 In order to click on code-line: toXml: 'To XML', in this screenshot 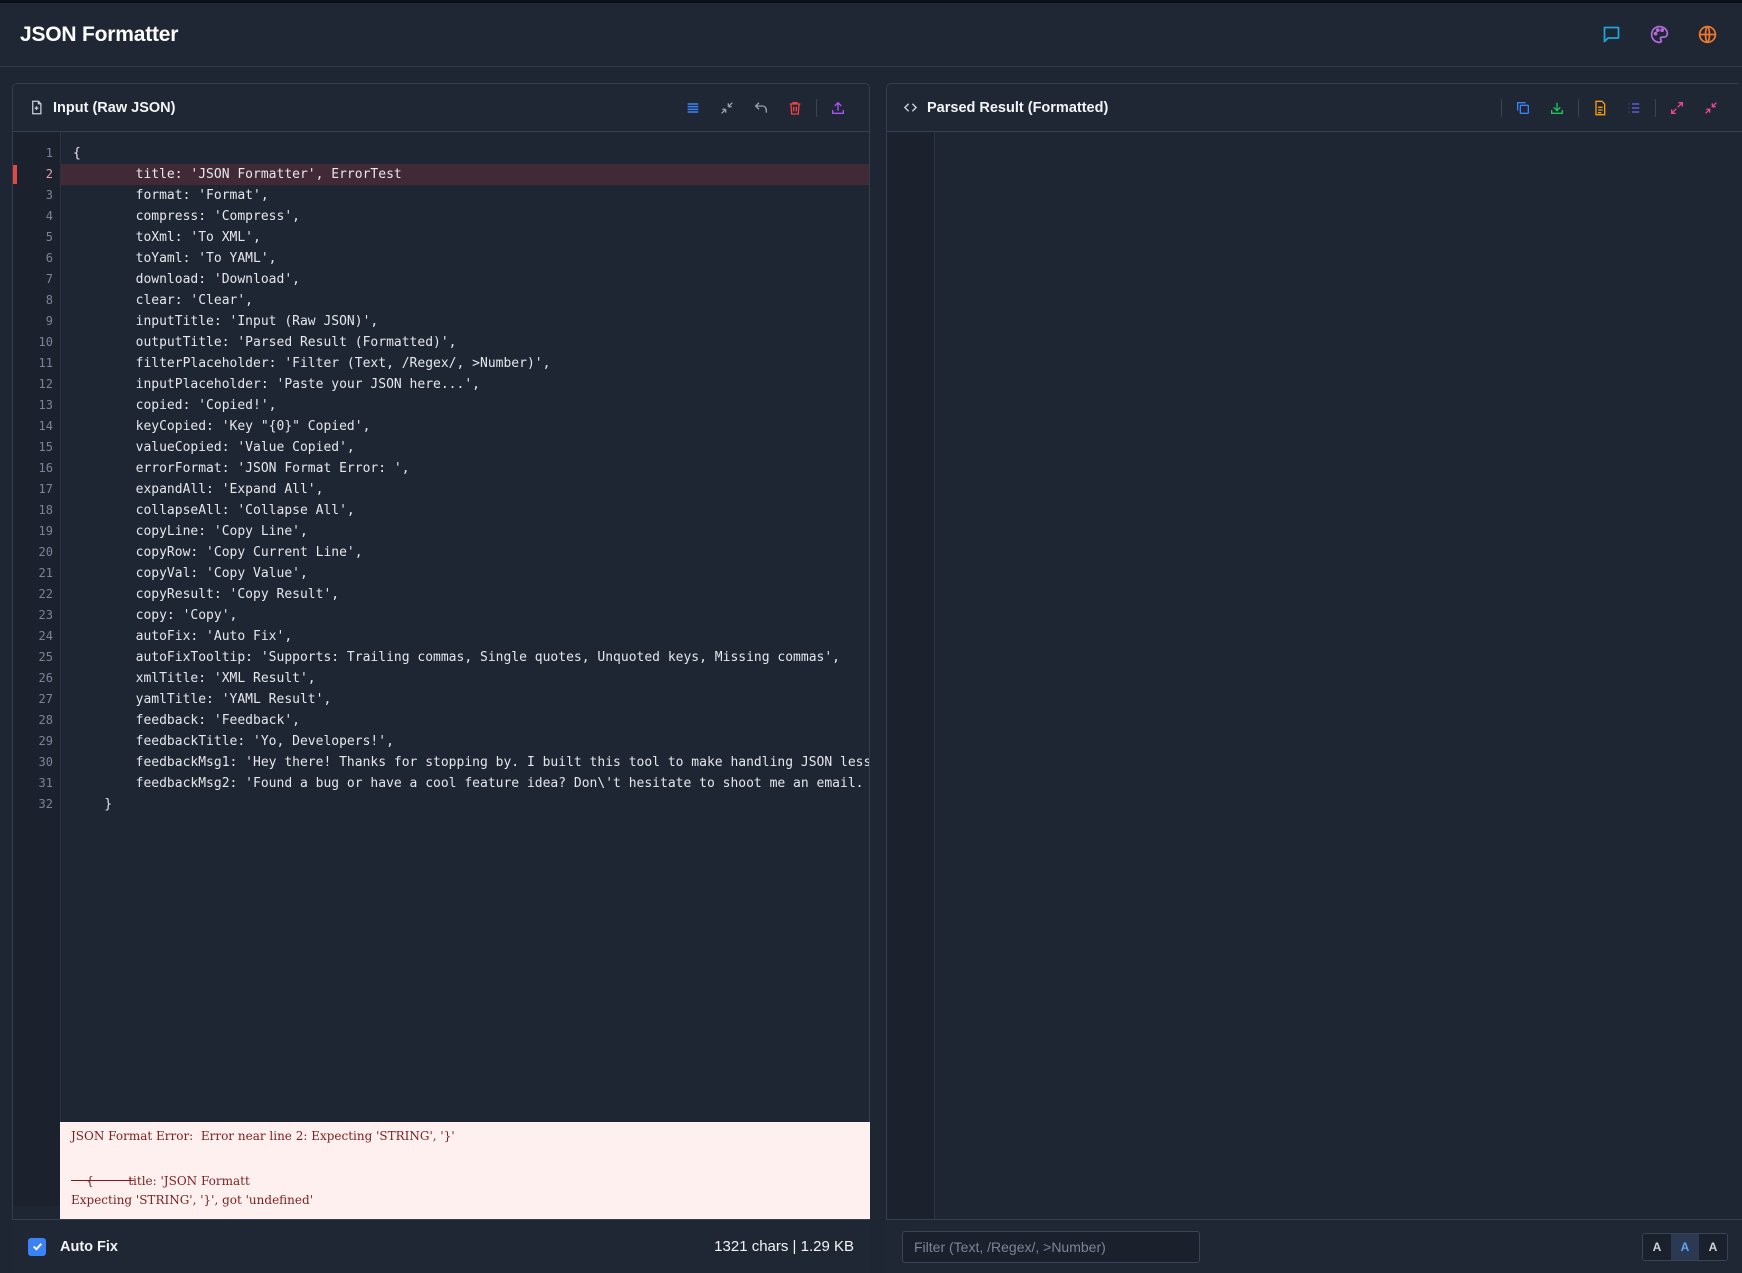, I will do `click(465, 237)`.